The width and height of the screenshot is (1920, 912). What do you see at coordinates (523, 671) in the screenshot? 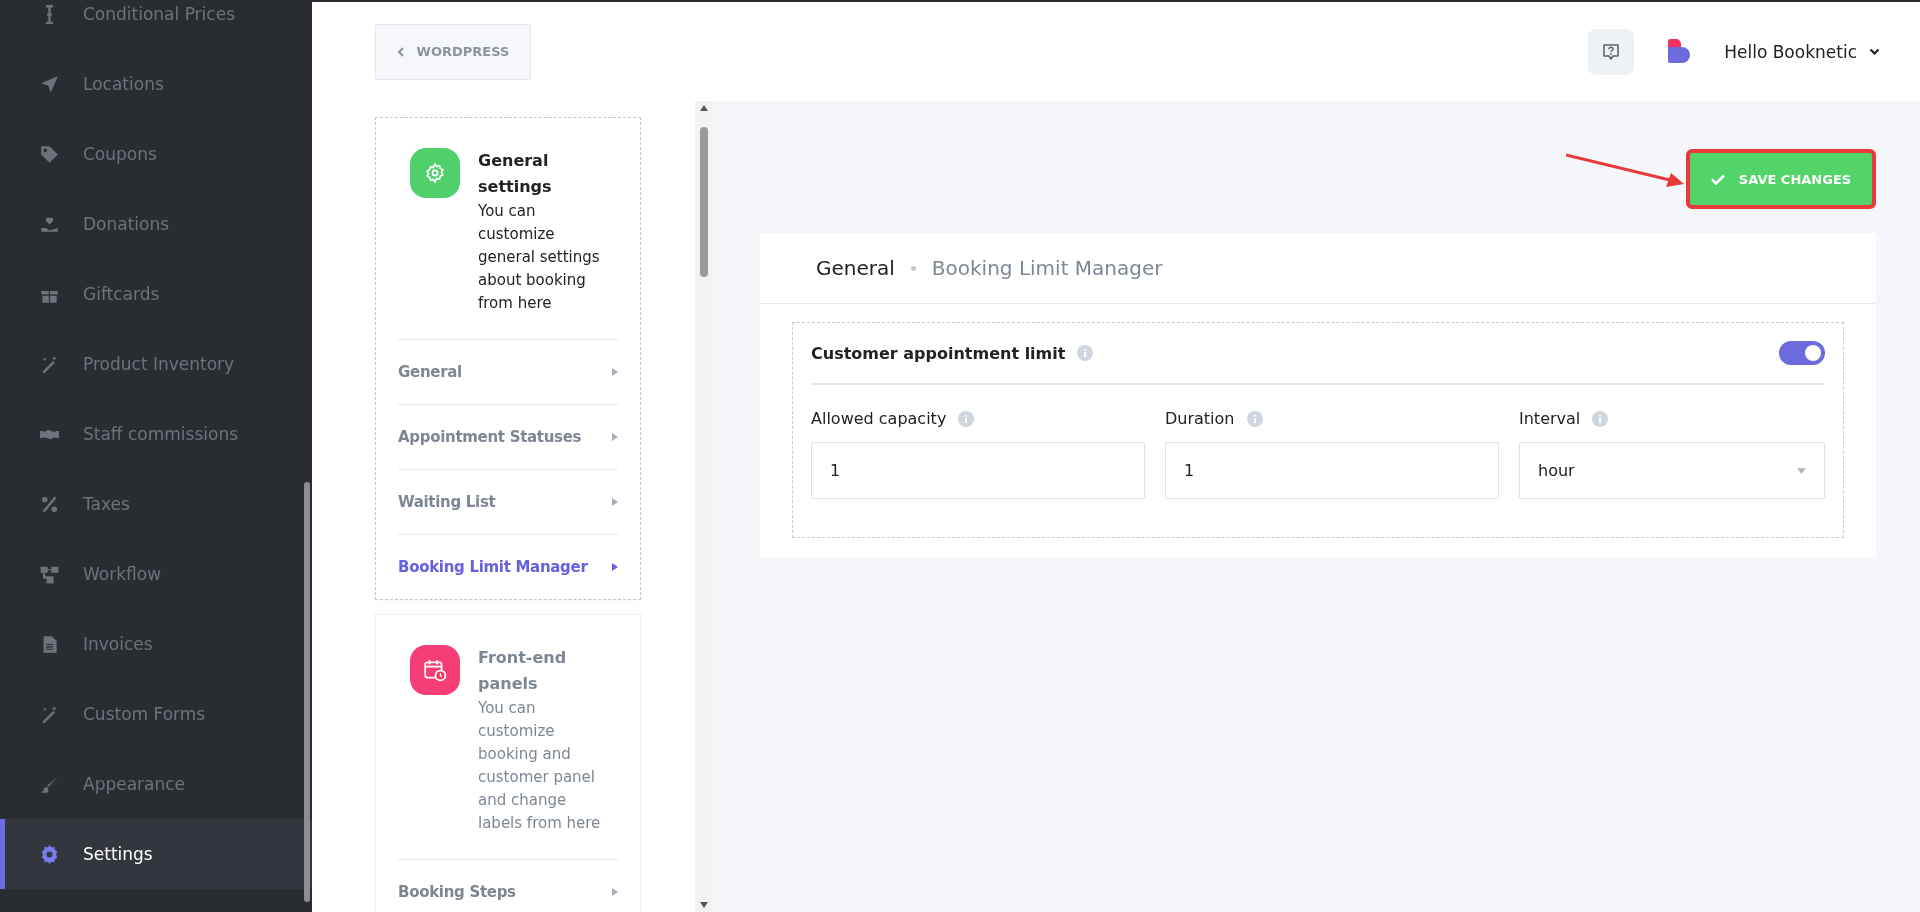
I see `card-title: Front-end panels` at bounding box center [523, 671].